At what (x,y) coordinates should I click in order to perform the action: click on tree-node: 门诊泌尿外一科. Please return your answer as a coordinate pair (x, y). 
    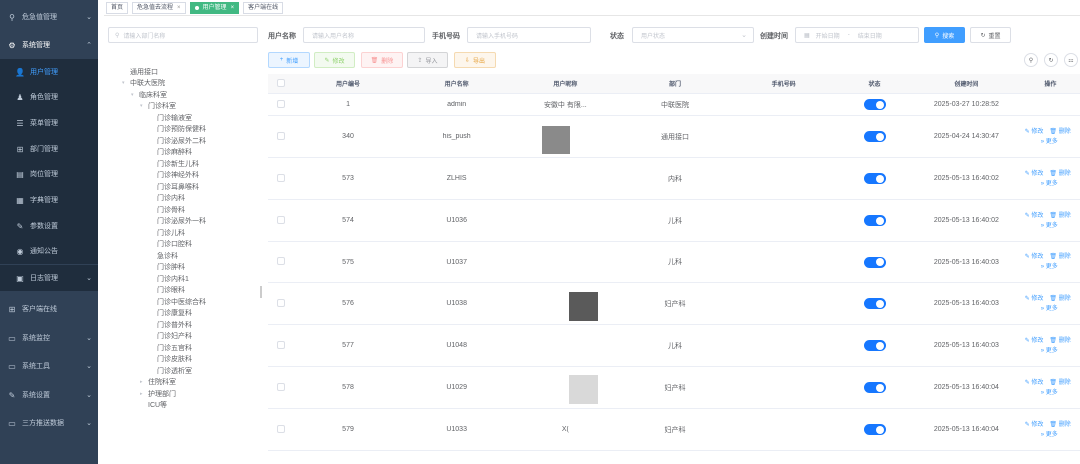
    Looking at the image, I should click on (181, 222).